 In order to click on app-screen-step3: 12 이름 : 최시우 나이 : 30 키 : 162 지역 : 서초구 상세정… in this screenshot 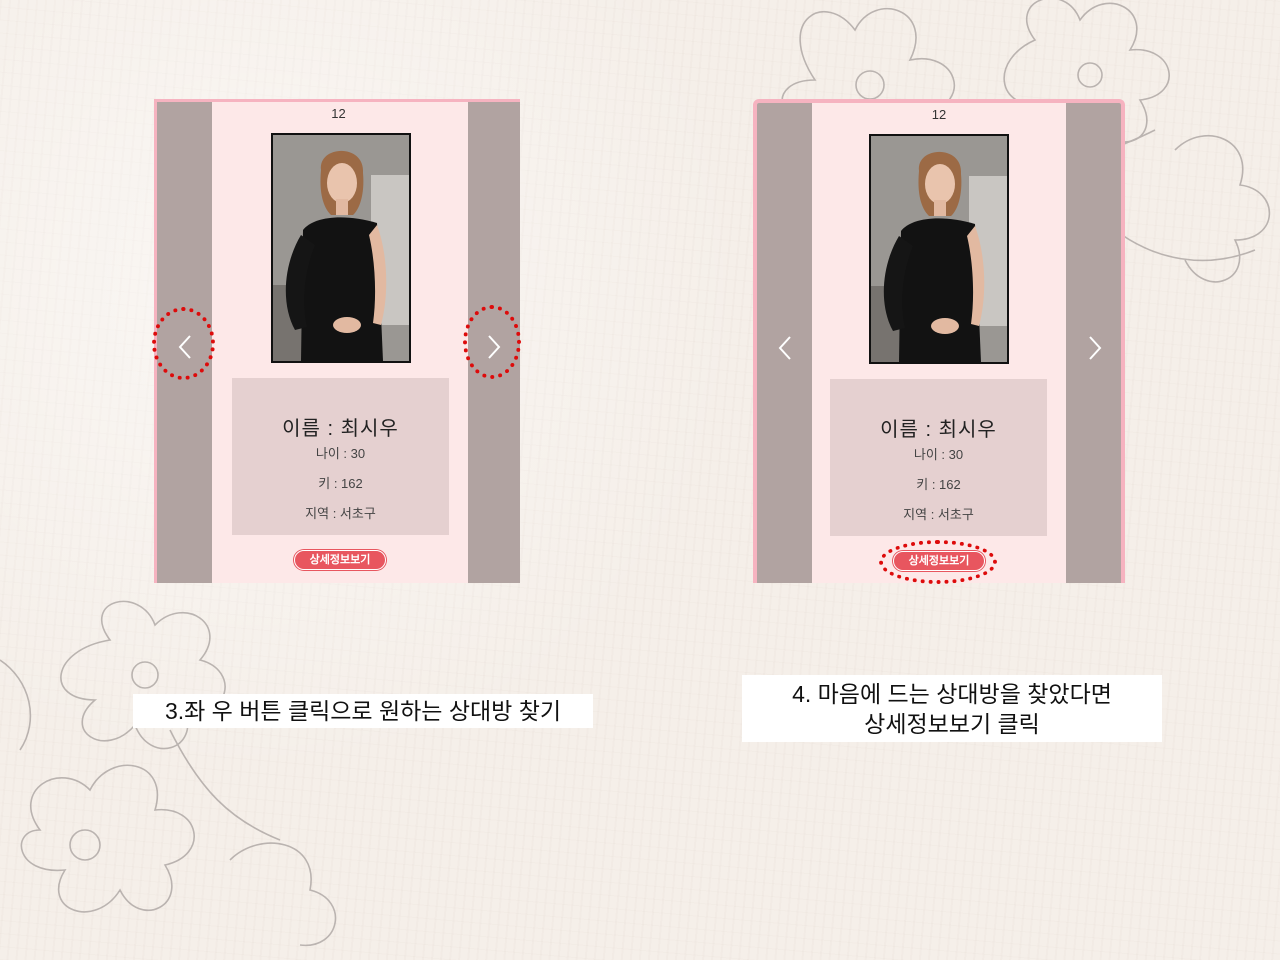, I will do `click(337, 341)`.